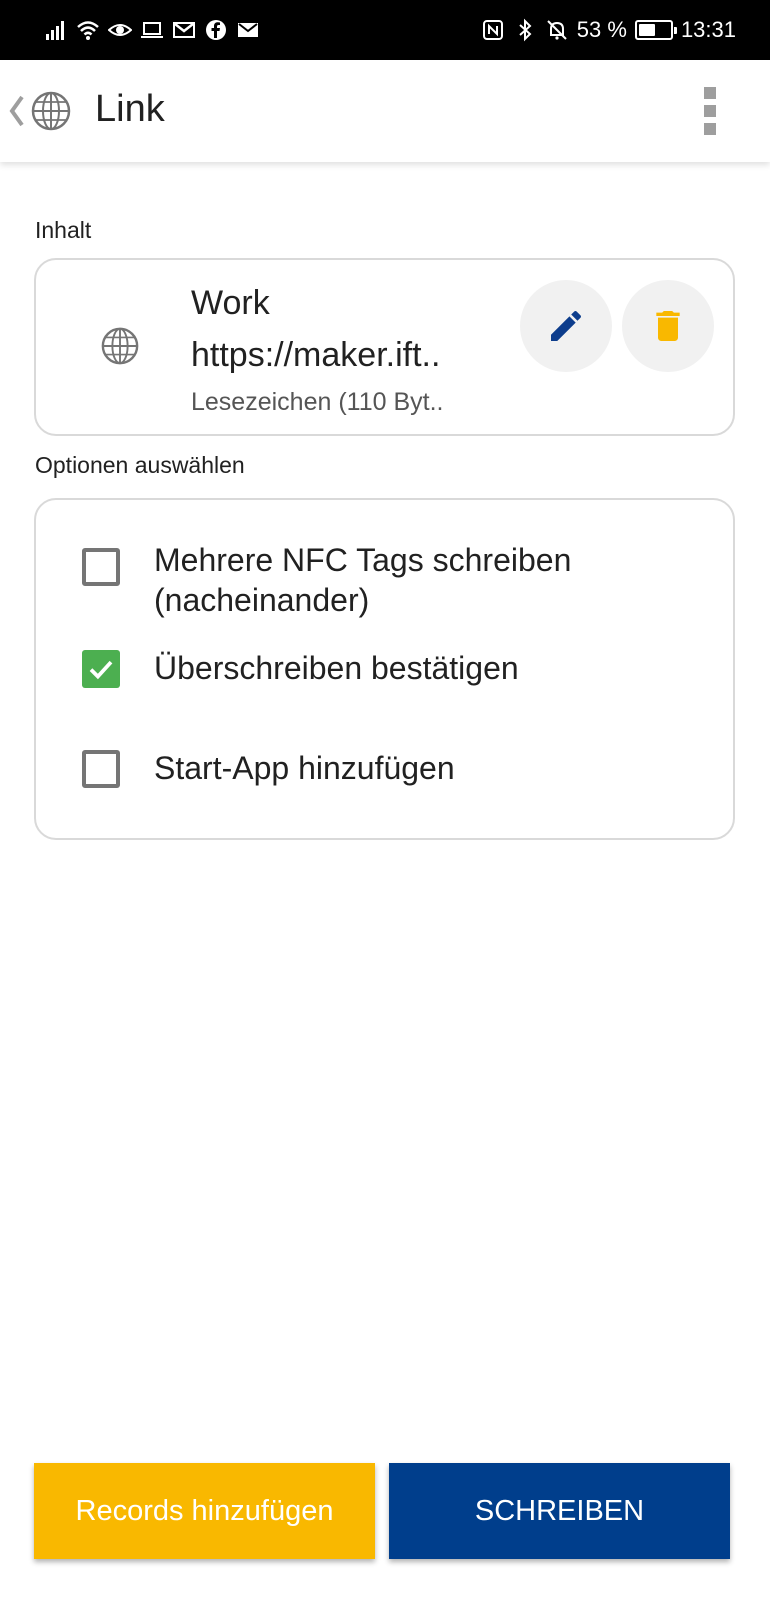 Image resolution: width=770 pixels, height=1600 pixels. I want to click on option-start-app: Start-App hinzufügen, so click(268, 769).